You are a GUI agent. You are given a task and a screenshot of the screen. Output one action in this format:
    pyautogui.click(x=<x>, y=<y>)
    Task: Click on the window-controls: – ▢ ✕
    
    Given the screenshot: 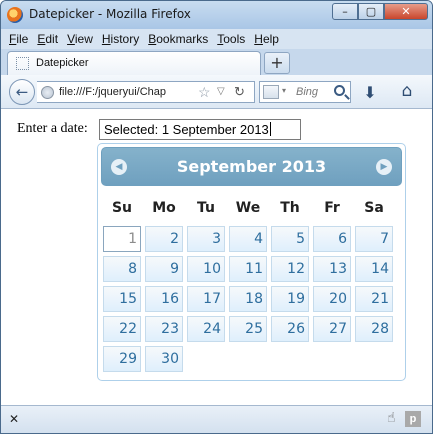 What is the action you would take?
    pyautogui.click(x=380, y=11)
    